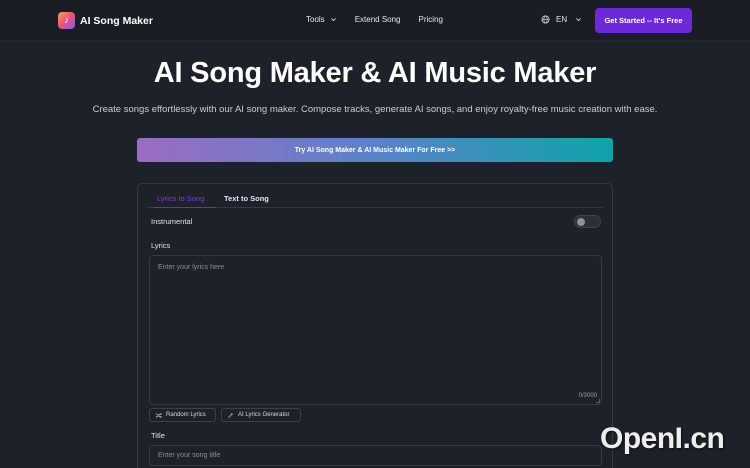 The height and width of the screenshot is (468, 750). I want to click on character-counter: 0/3000, so click(587, 396).